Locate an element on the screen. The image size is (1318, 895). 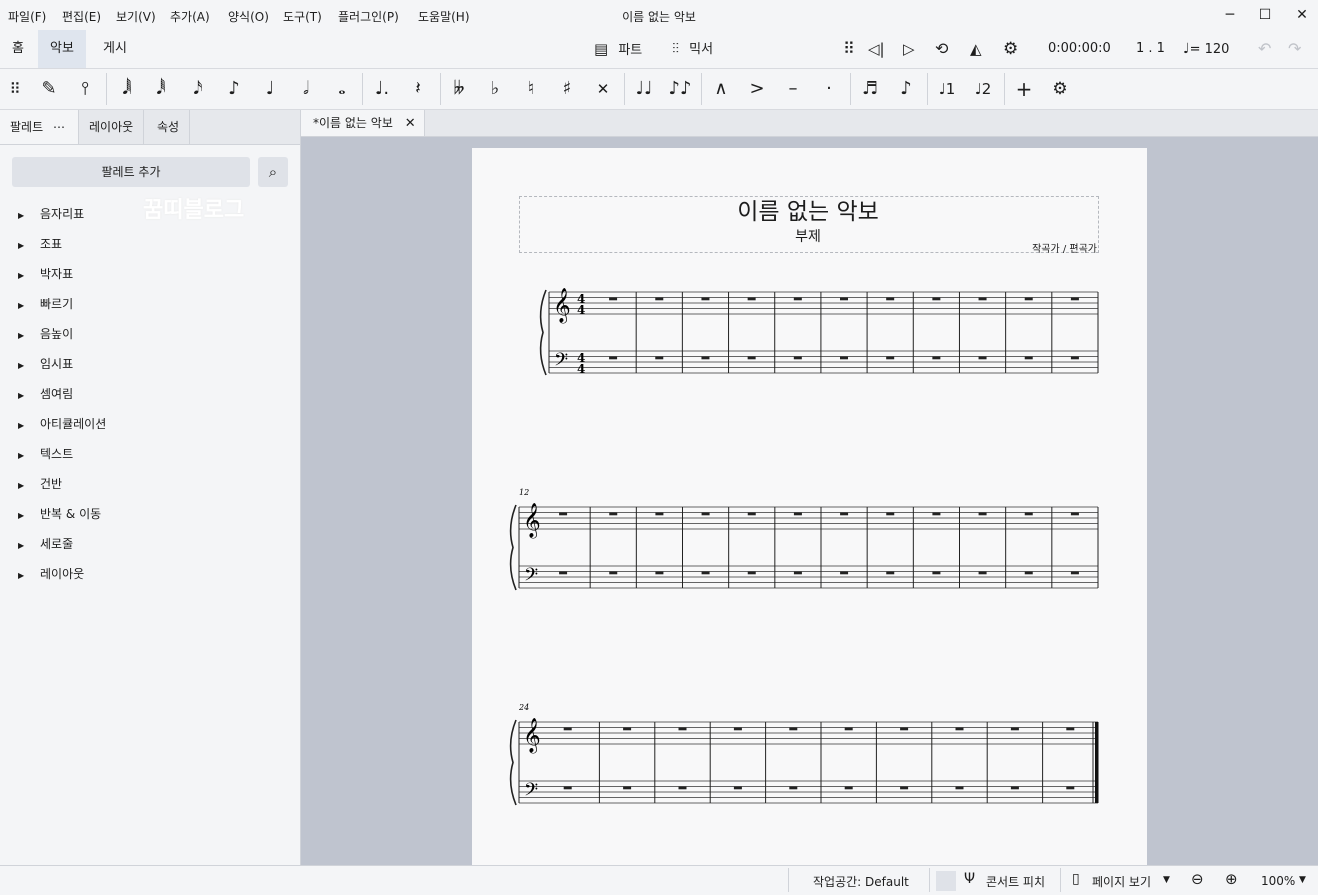
tuplet-icon: ♬ is located at coordinates (870, 89).